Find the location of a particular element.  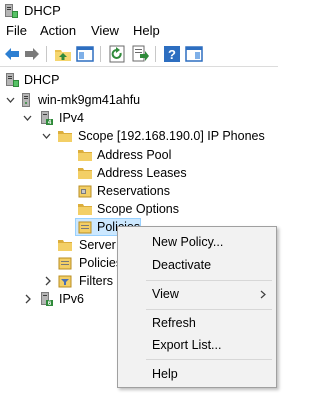

tree-label: Filters is located at coordinates (96, 281).